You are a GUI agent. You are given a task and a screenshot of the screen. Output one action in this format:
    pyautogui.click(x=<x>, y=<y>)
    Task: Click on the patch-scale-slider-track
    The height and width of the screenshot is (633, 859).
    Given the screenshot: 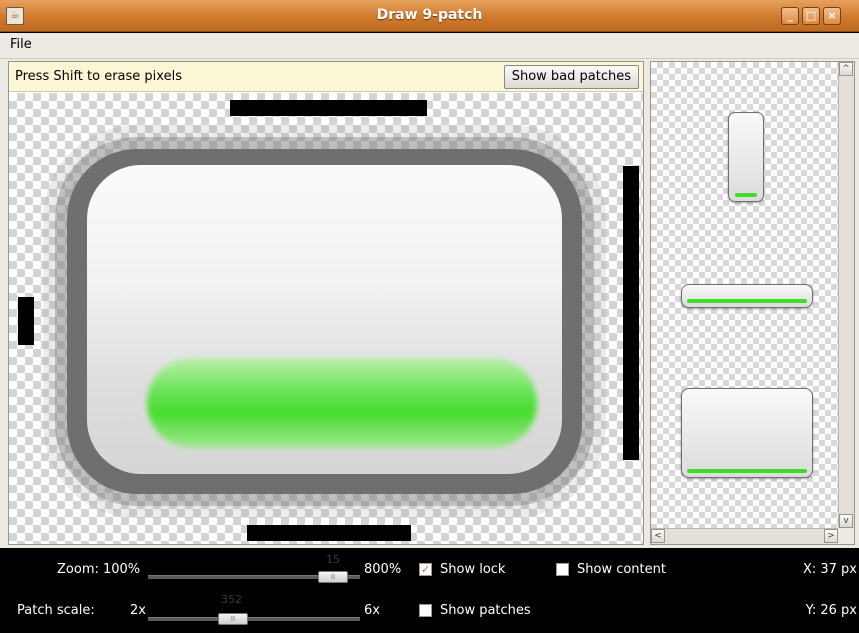 What is the action you would take?
    pyautogui.click(x=254, y=619)
    